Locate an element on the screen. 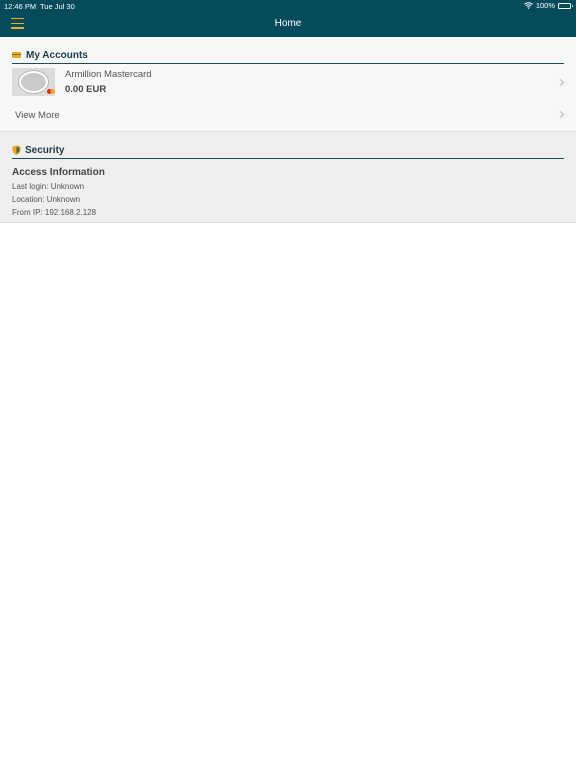  credit-card-icon is located at coordinates (16, 55).